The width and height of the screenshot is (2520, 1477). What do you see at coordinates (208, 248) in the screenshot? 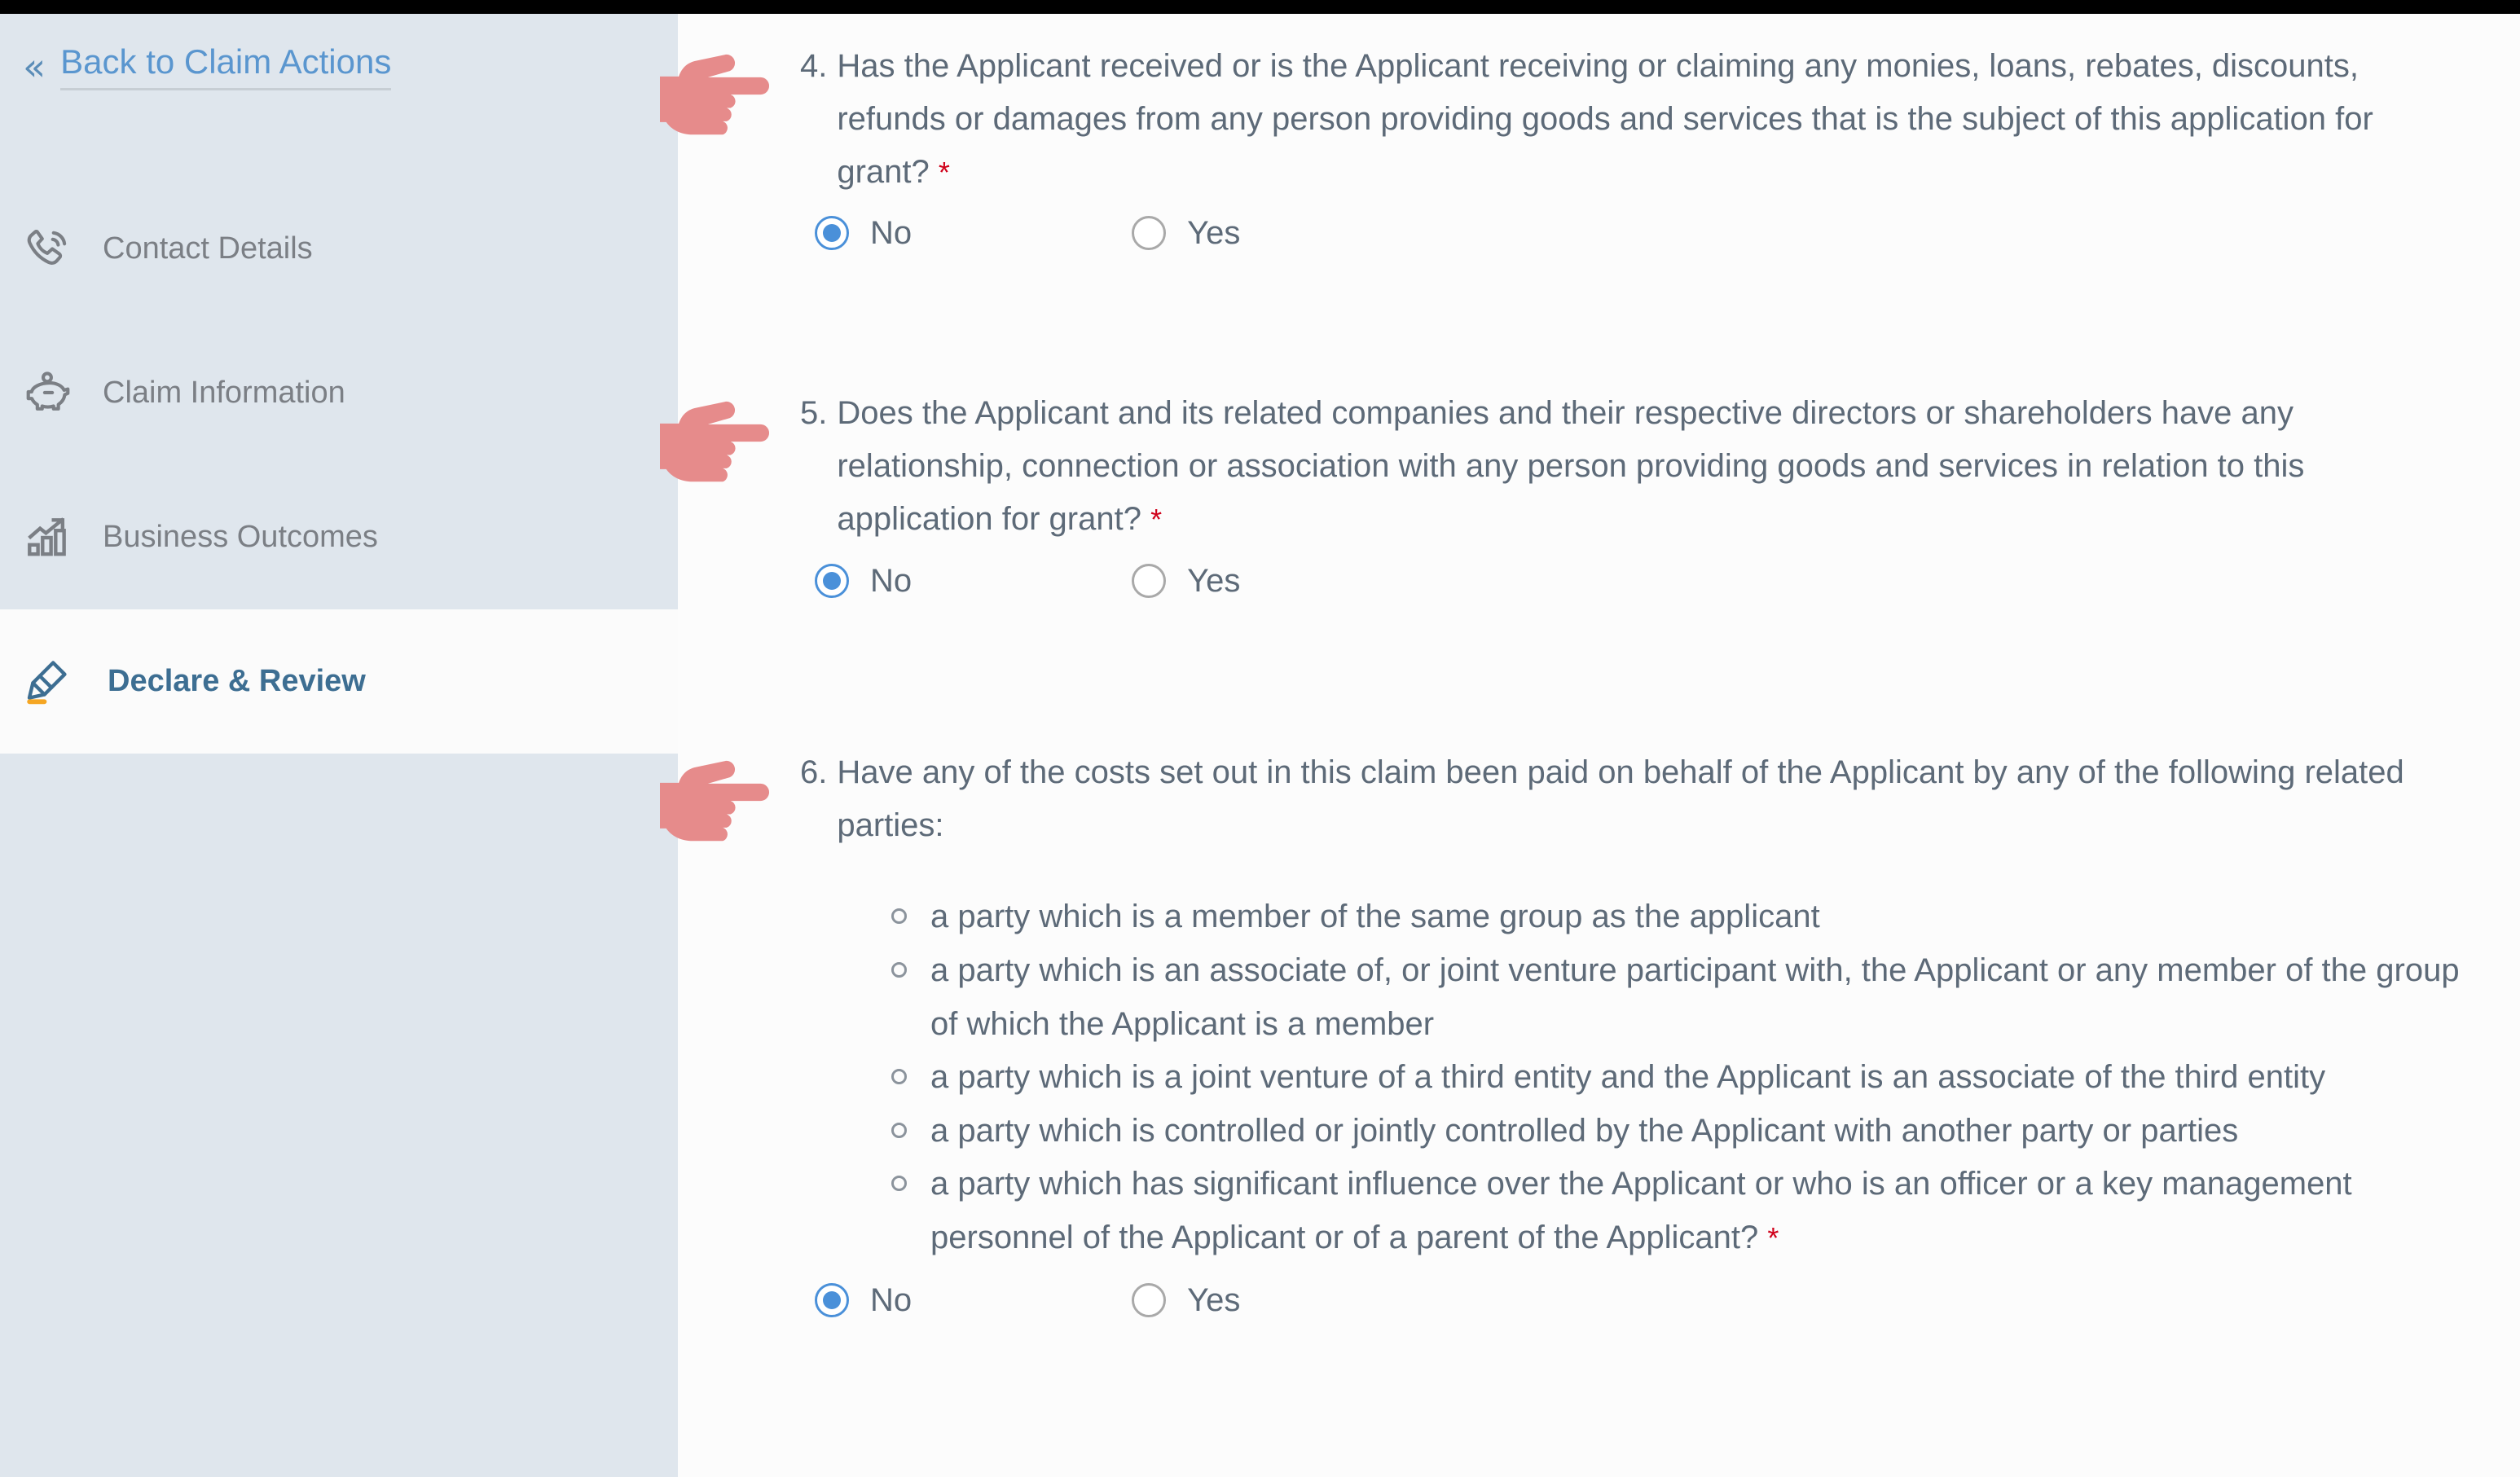
I see `sidebar-item-label: Contact Details` at bounding box center [208, 248].